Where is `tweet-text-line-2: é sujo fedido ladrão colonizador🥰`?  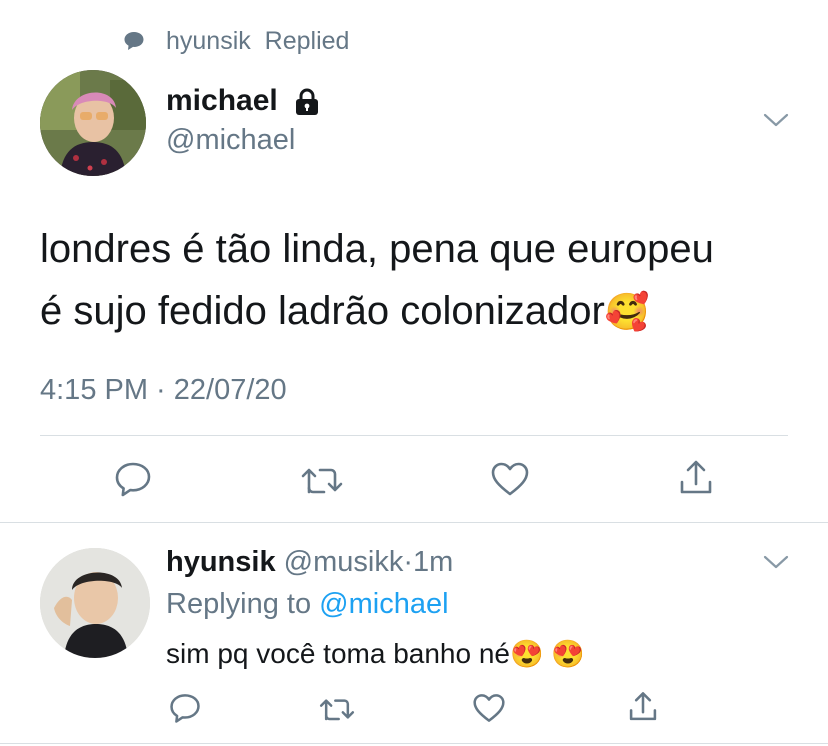 tweet-text-line-2: é sujo fedido ladrão colonizador🥰 is located at coordinates (420, 311).